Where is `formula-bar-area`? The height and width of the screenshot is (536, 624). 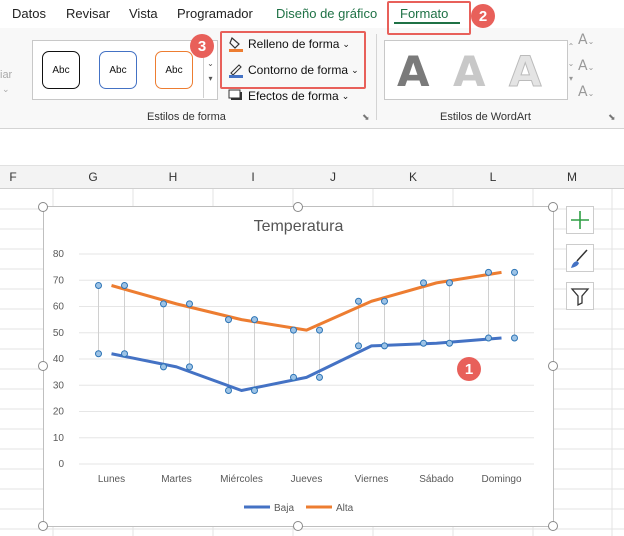
formula-bar-area is located at coordinates (312, 147).